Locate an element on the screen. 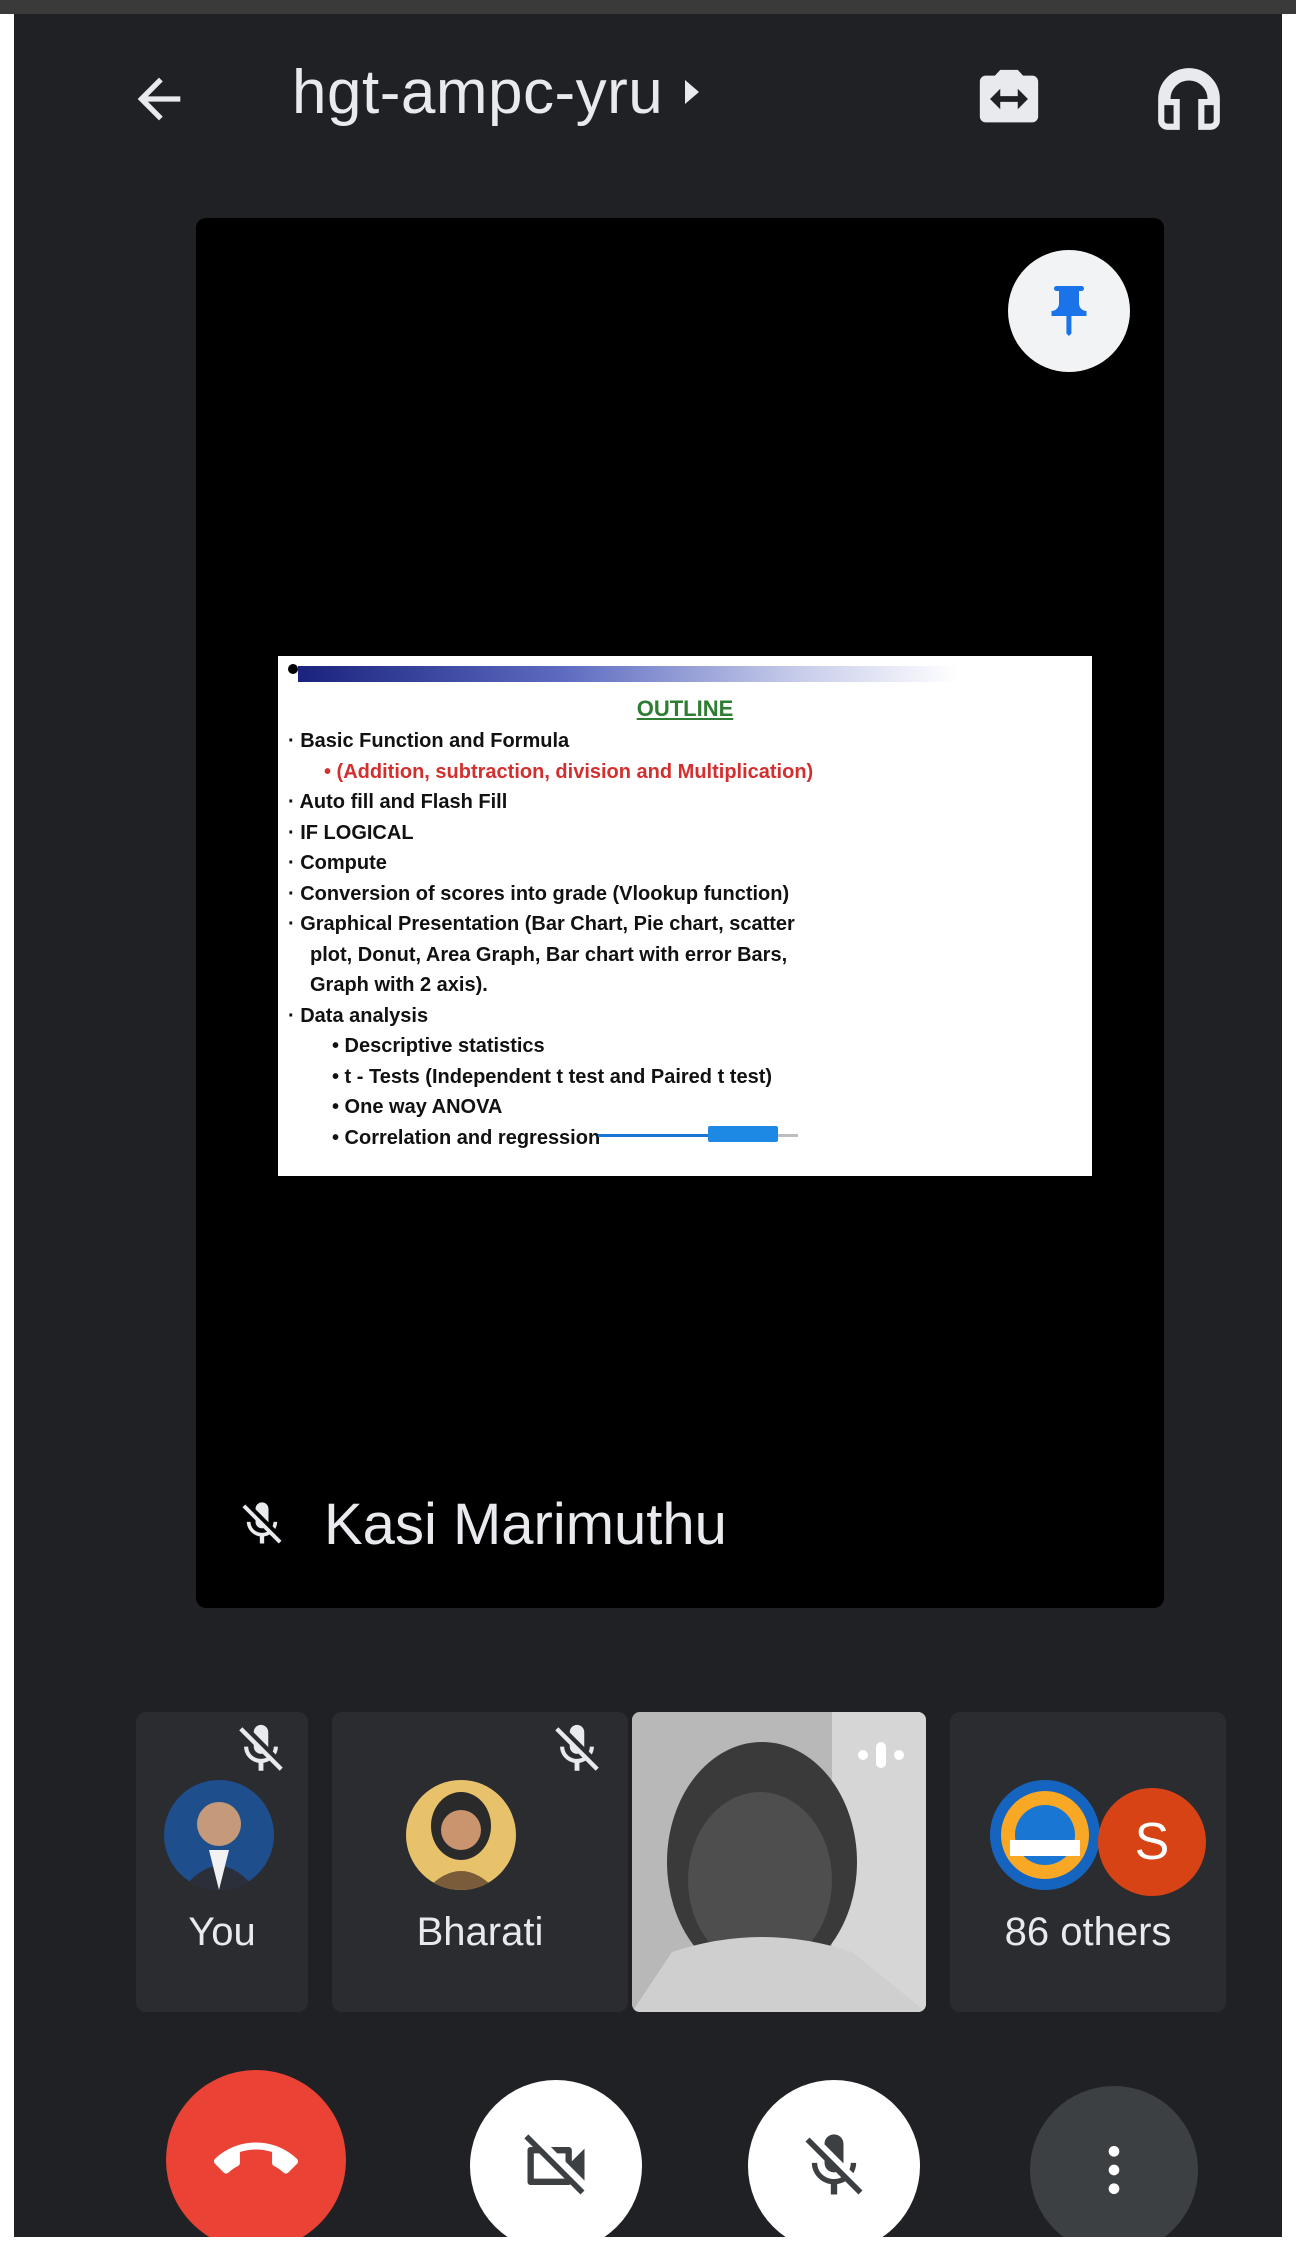  slide-title: OUTLINE is located at coordinates (685, 708).